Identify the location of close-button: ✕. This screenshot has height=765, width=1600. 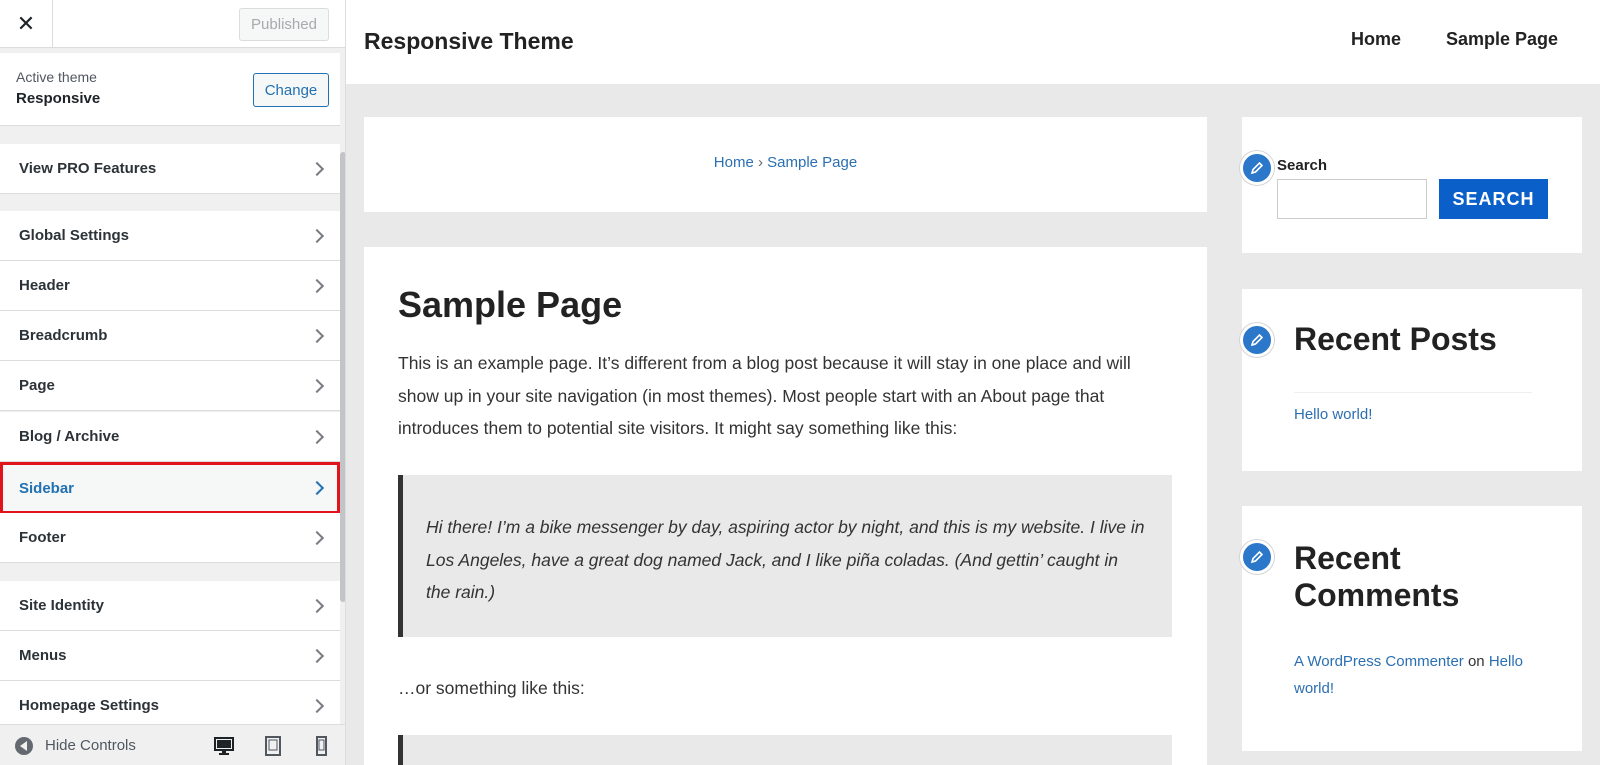
(26, 24).